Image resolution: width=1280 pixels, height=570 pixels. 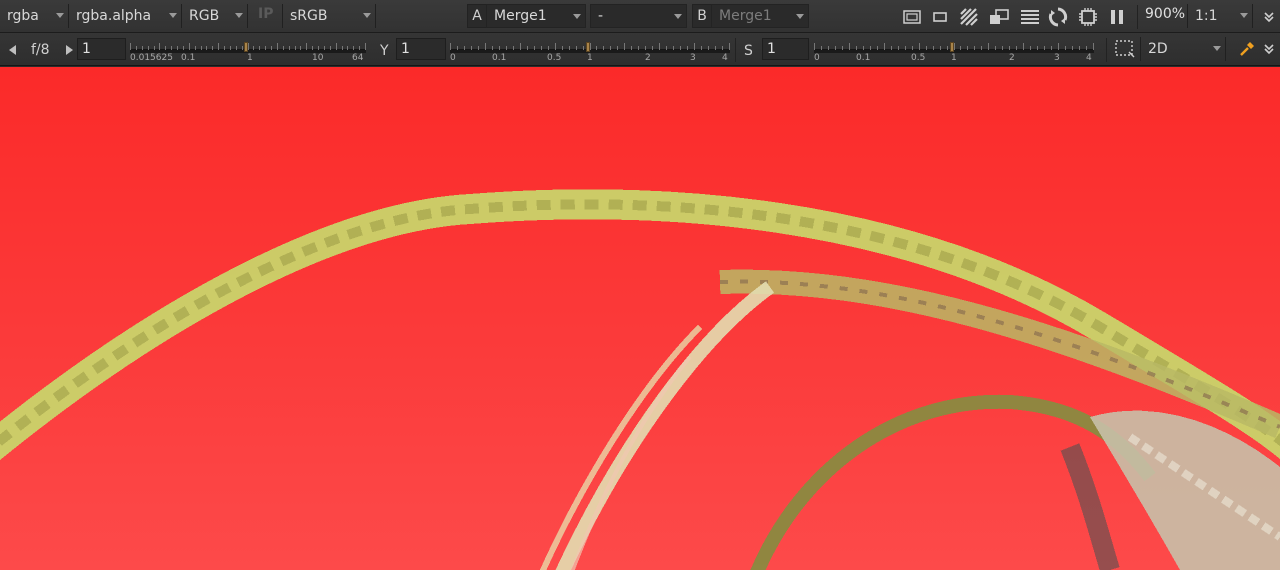 What do you see at coordinates (1117, 17) in the screenshot?
I see `pause-icon` at bounding box center [1117, 17].